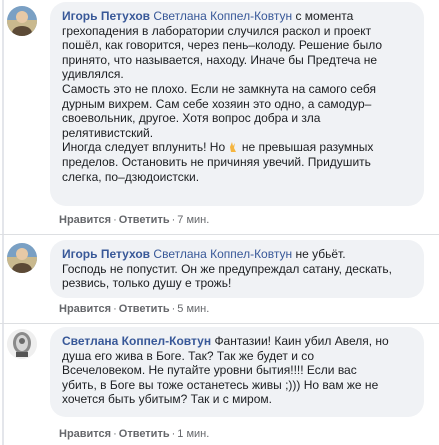 The height and width of the screenshot is (445, 439). Describe the element at coordinates (301, 341) in the screenshot. I see `text-line: Фантазии! Каин убил Авеля, но` at that location.